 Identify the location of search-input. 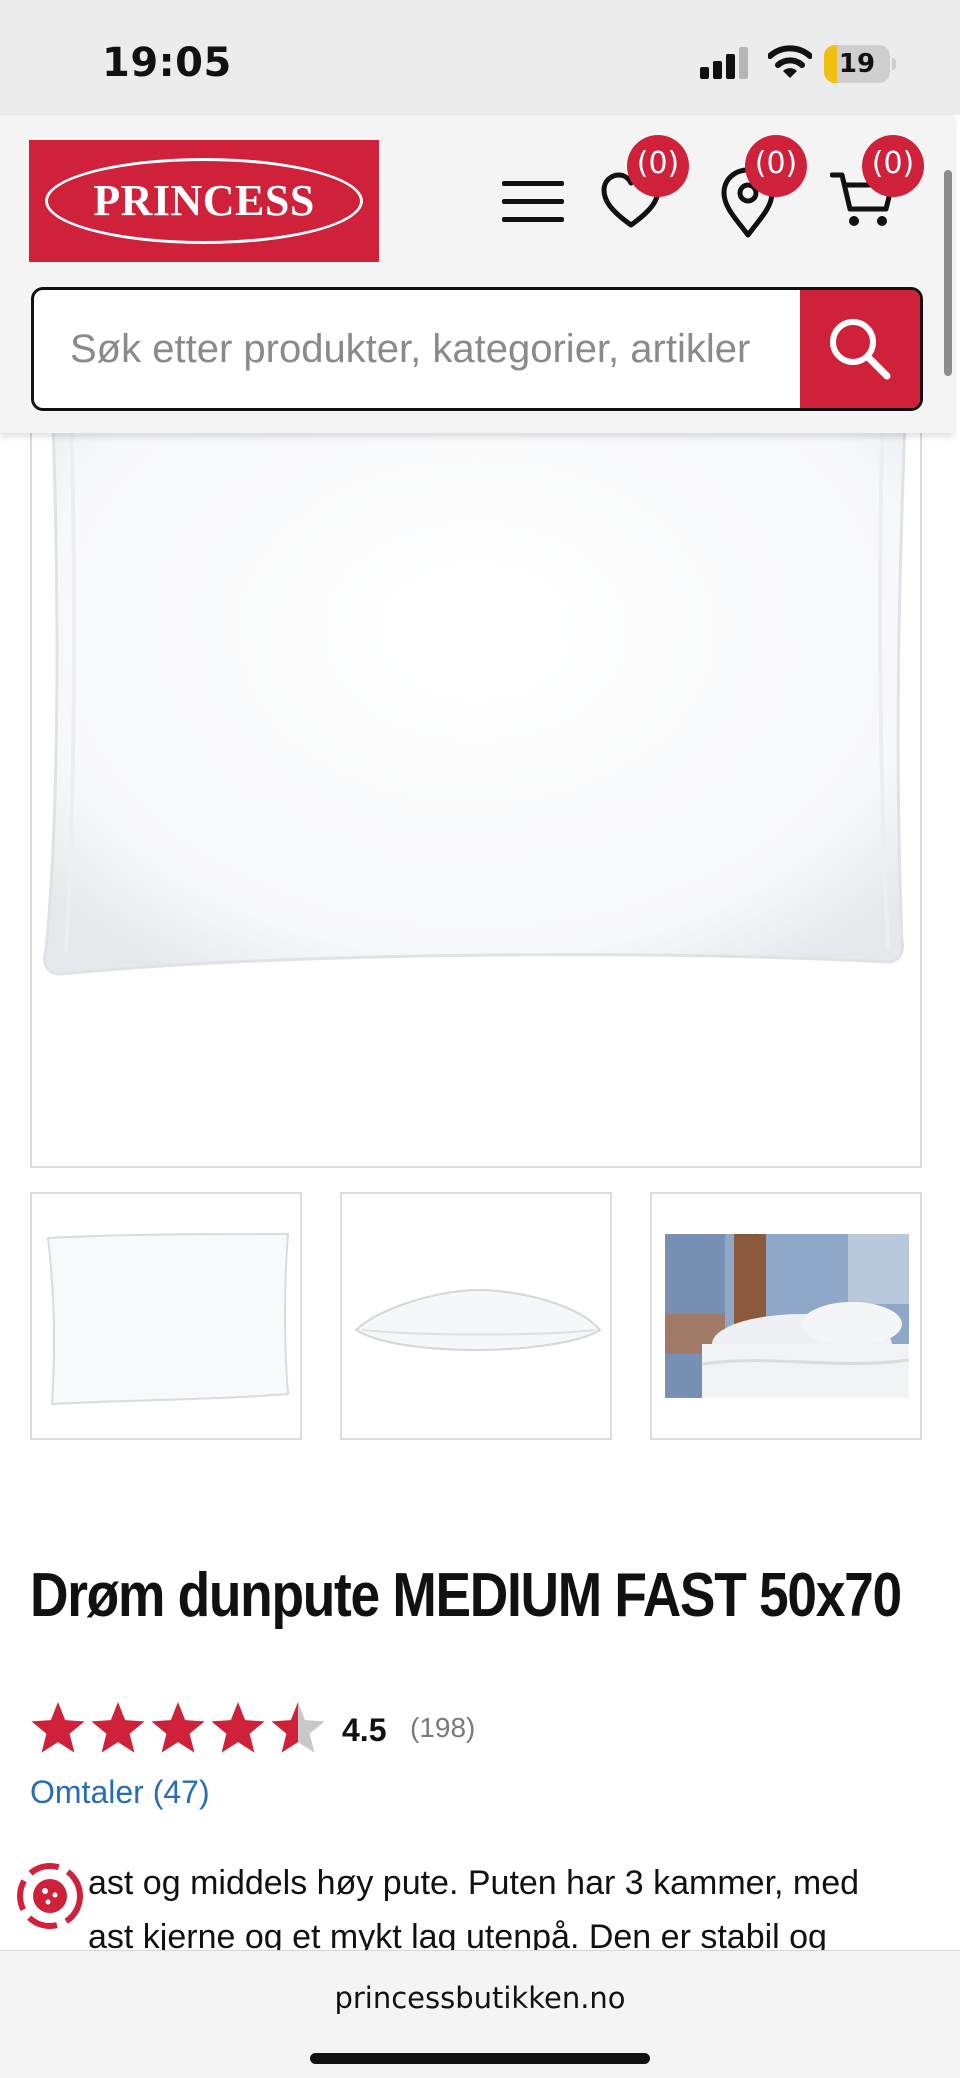
(419, 349).